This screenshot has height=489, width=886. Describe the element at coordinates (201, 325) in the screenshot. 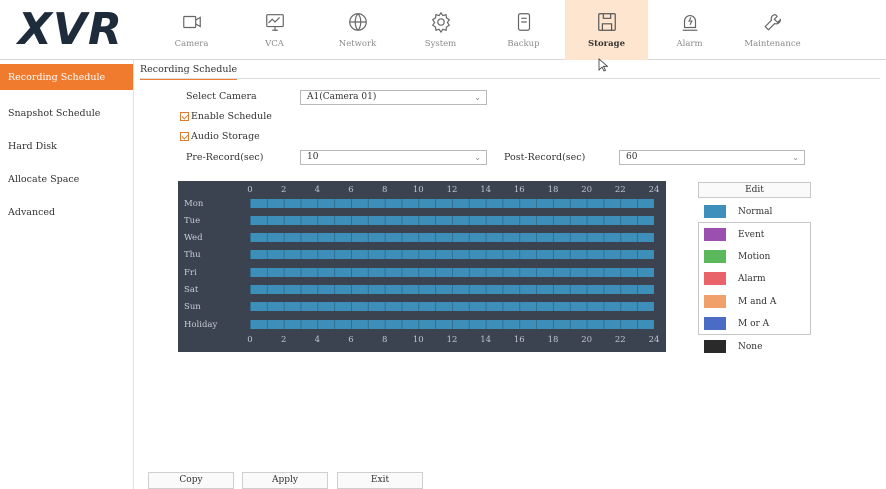

I see `day-label: Holiday` at that location.